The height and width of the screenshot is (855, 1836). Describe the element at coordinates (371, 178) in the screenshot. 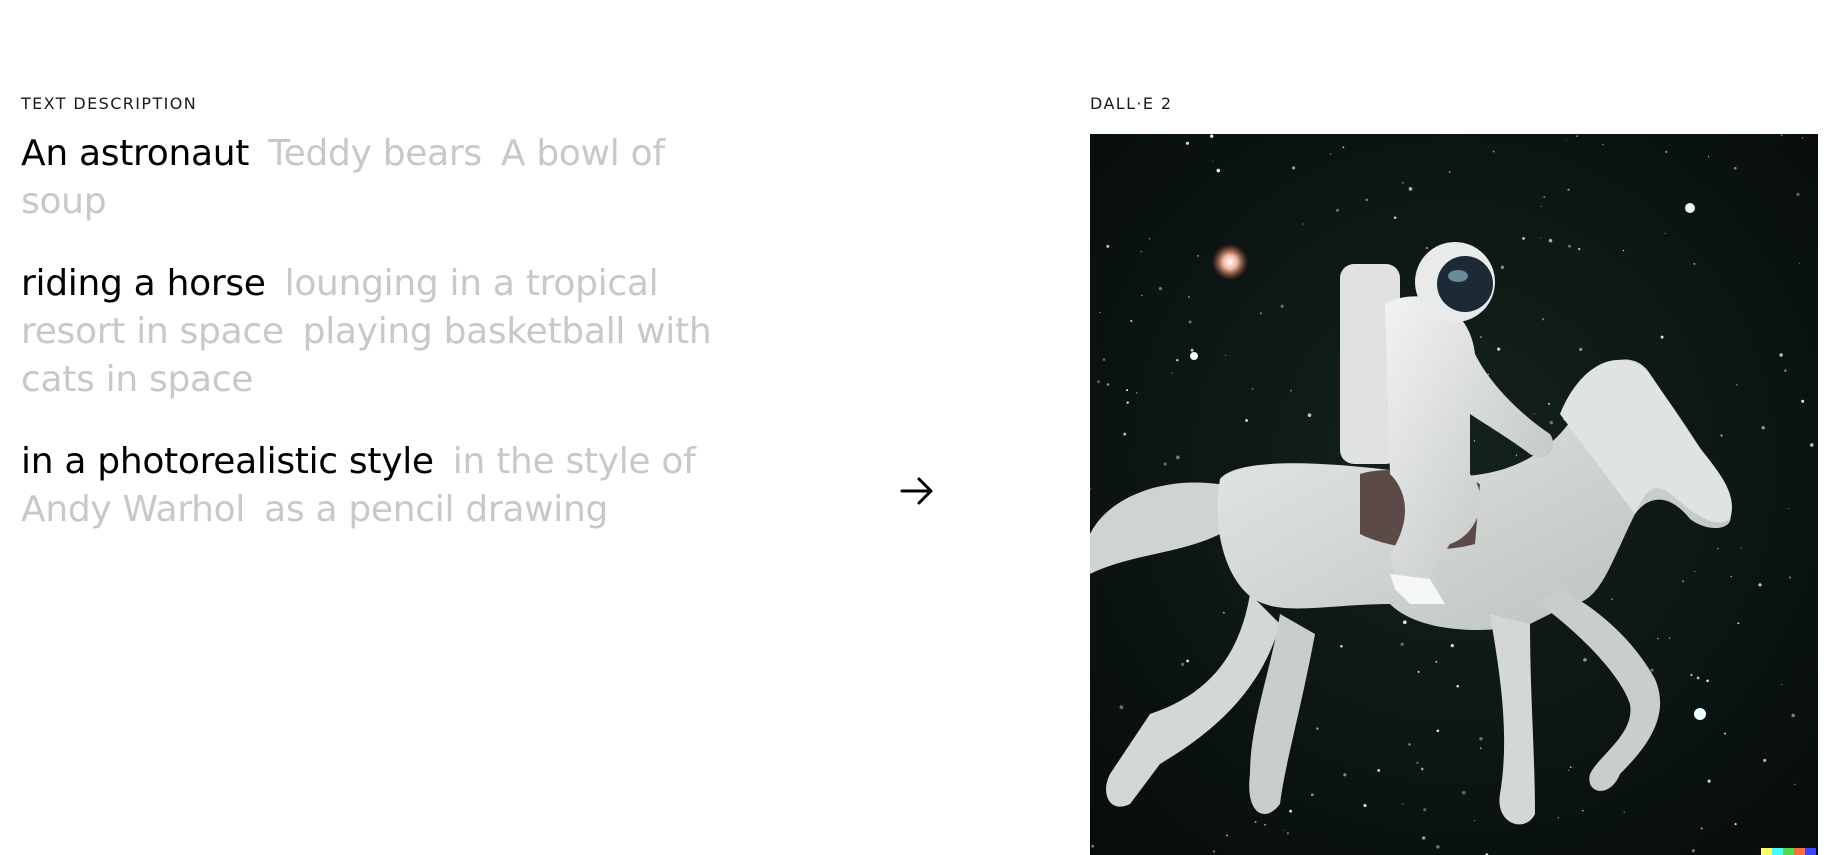

I see `prompt-row-subject: An astronaut Teddy bears A bowl of soup` at that location.